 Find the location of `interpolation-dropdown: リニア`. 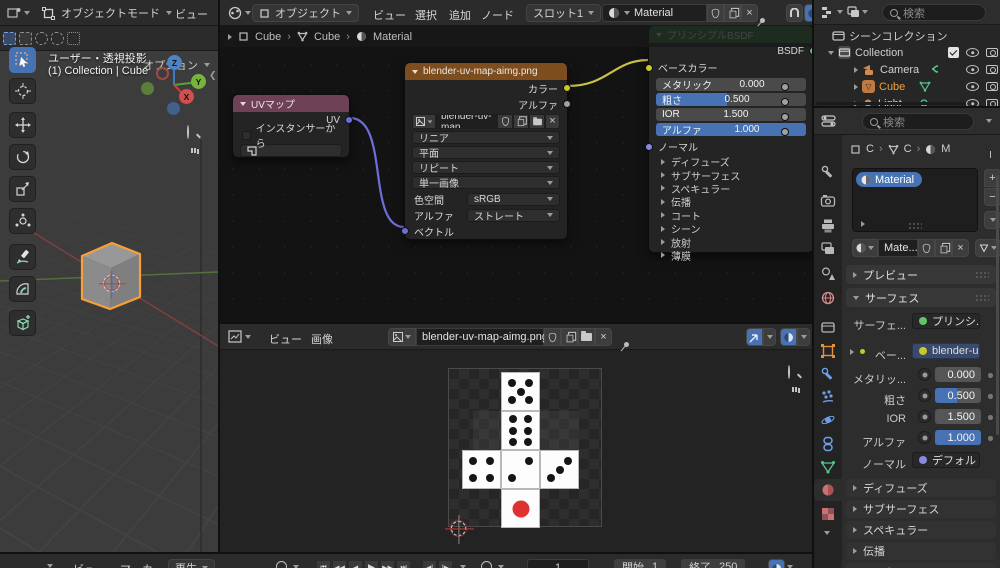

interpolation-dropdown: リニア is located at coordinates (486, 138).